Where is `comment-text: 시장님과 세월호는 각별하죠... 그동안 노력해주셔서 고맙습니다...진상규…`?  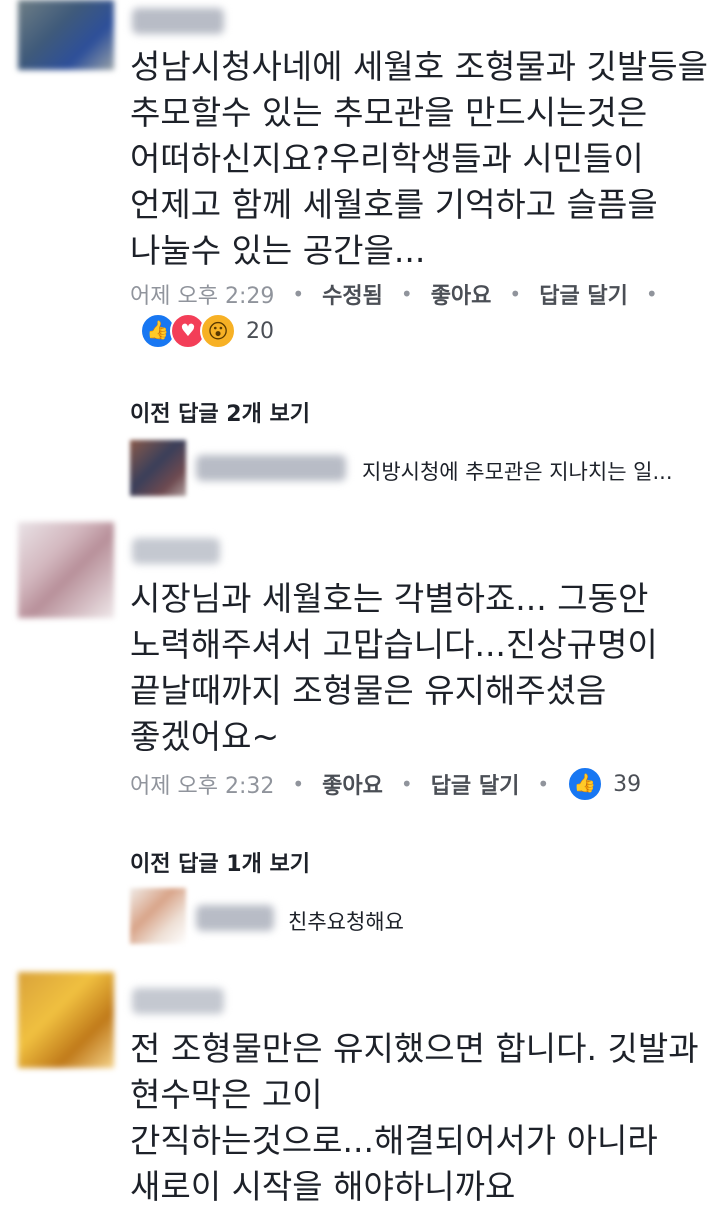
comment-text: 시장님과 세월호는 각별하죠... 그동안 노력해주셔서 고맙습니다...진상규… is located at coordinates (394, 667).